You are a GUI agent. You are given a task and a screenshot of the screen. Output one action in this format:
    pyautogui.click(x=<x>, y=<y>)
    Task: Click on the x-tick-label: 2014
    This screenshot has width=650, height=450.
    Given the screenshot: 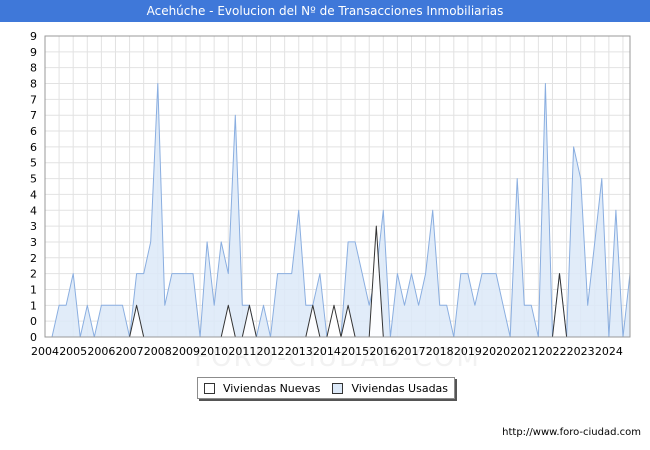 What is the action you would take?
    pyautogui.click(x=327, y=351)
    